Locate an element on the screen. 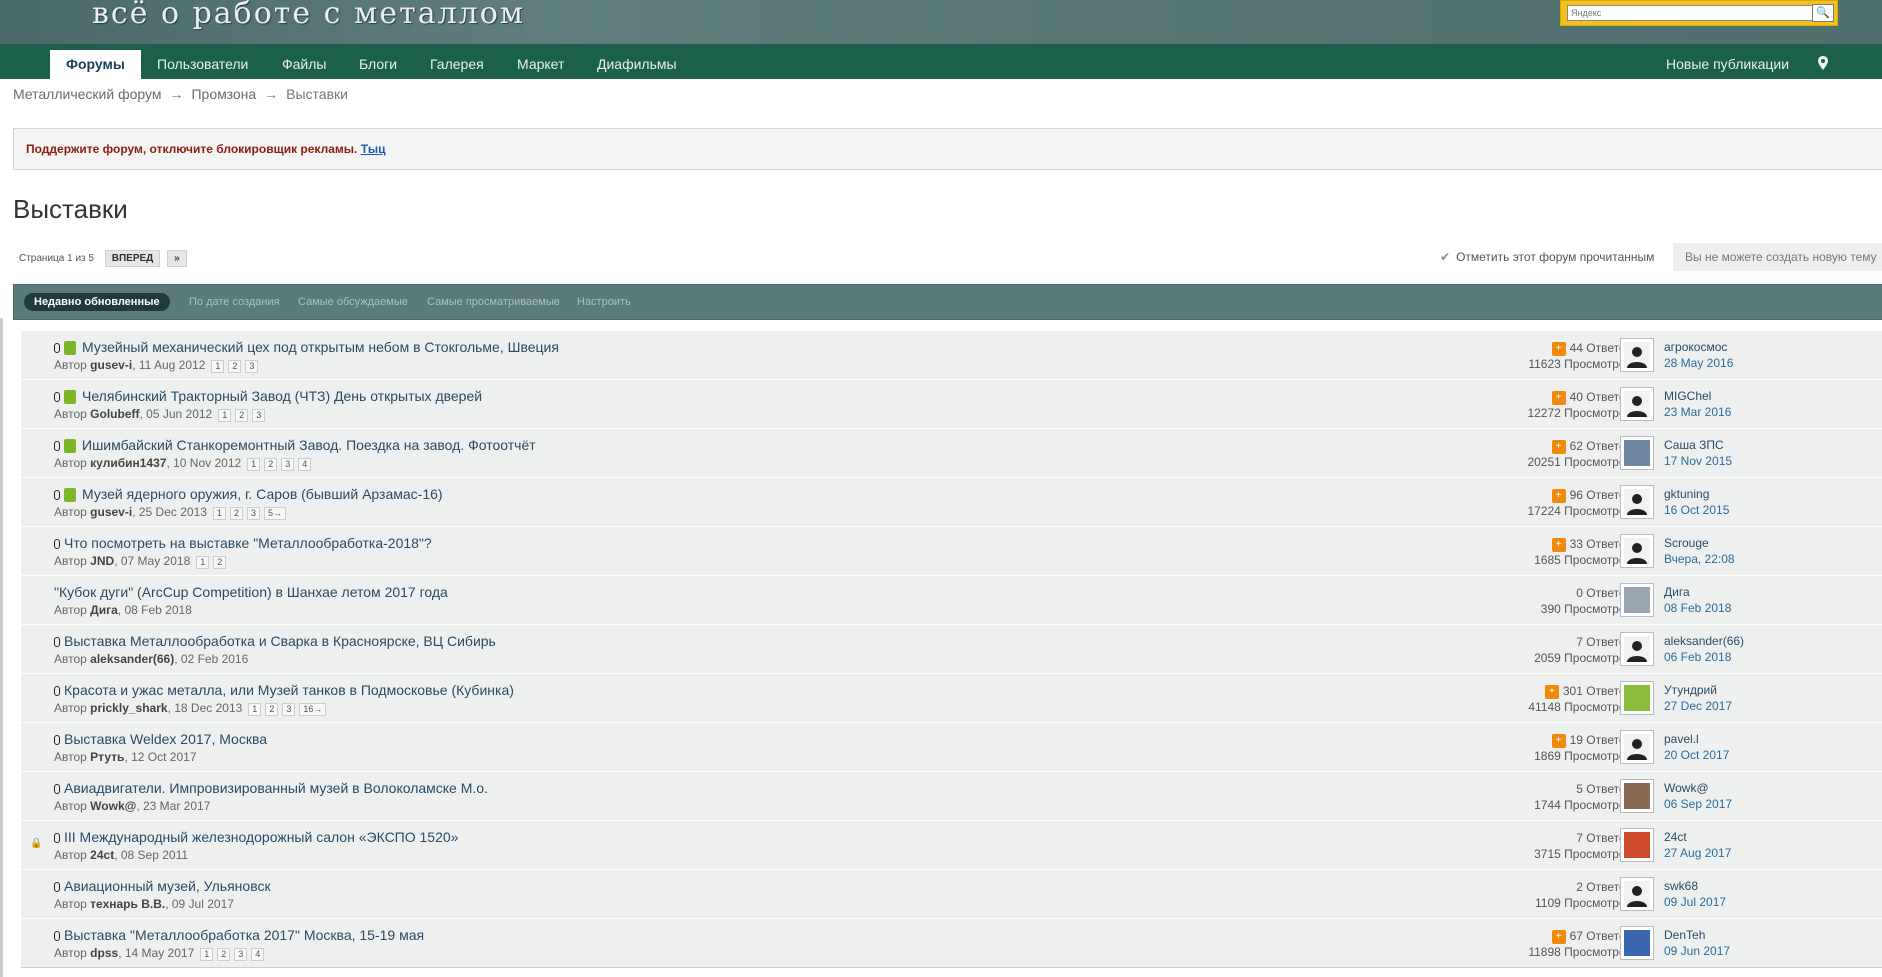 This screenshot has height=977, width=1882. last-post-date: 20 Oct 2017 is located at coordinates (1696, 755).